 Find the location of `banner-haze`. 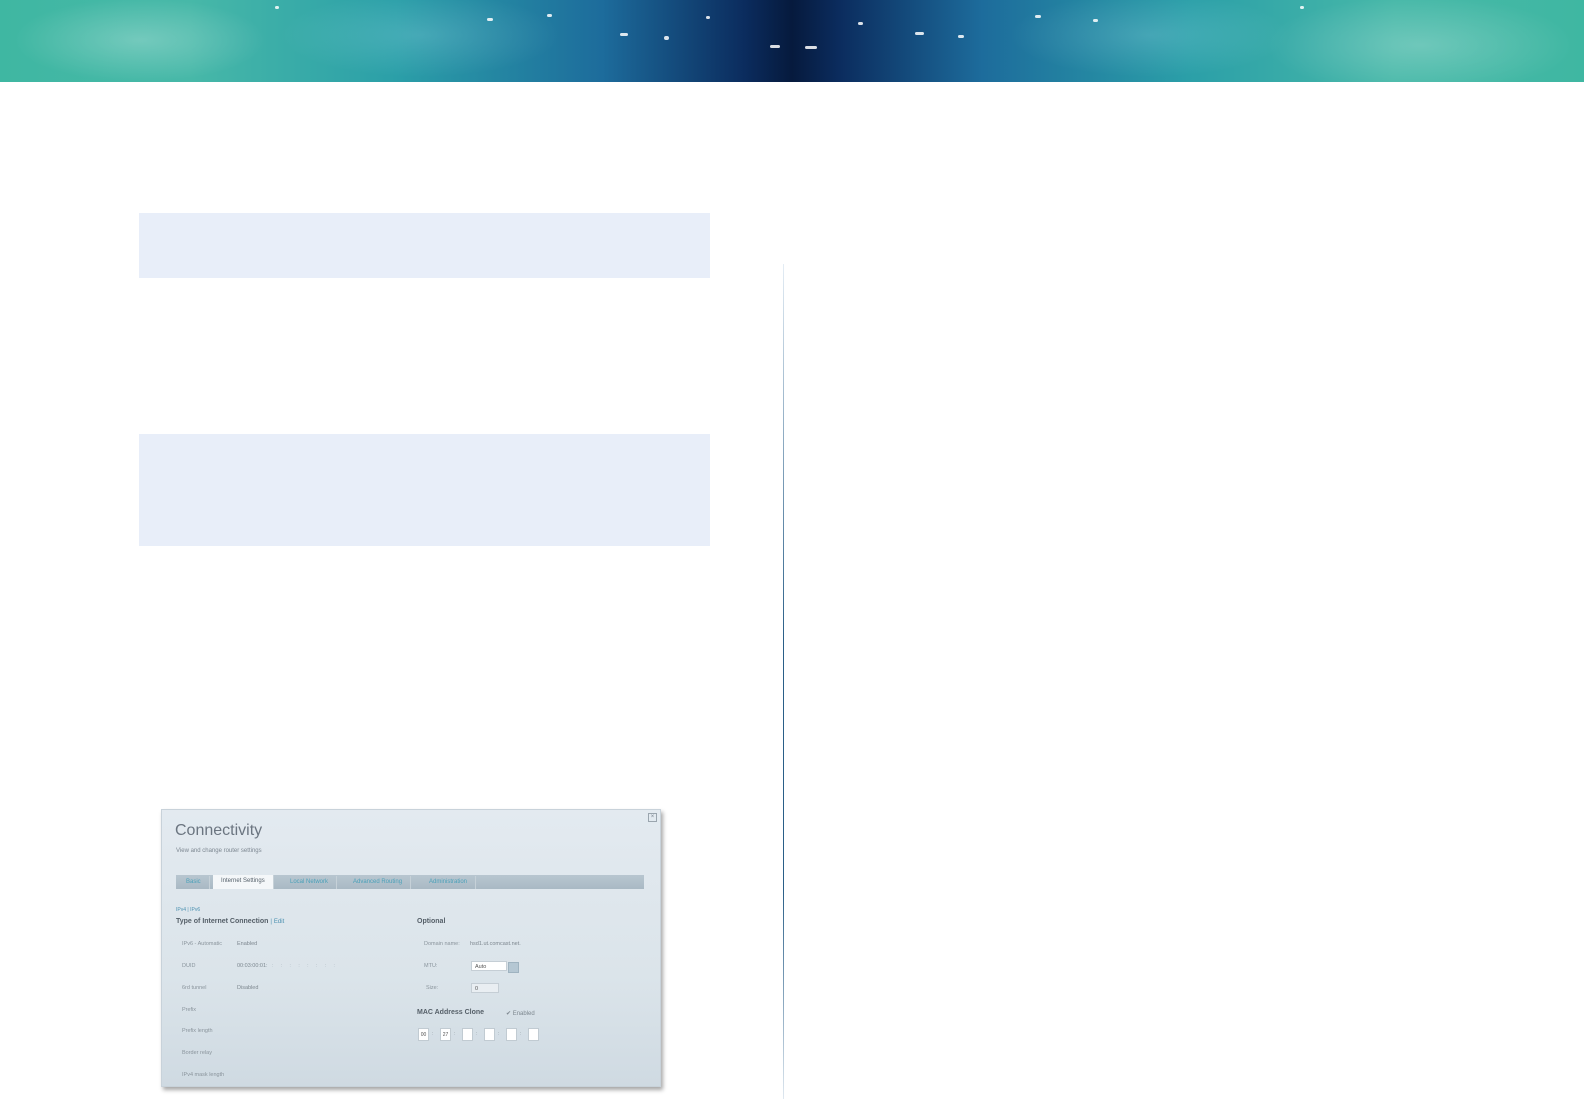

banner-haze is located at coordinates (792, 41).